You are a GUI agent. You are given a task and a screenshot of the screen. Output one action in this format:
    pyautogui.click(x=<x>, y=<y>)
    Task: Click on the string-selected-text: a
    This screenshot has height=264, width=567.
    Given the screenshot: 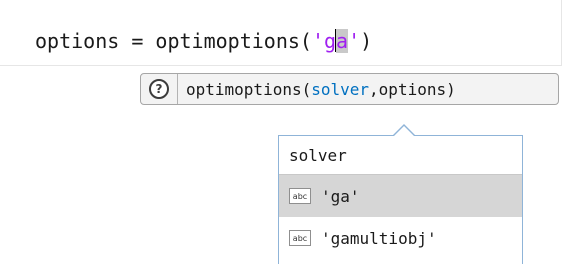 What is the action you would take?
    pyautogui.click(x=342, y=41)
    